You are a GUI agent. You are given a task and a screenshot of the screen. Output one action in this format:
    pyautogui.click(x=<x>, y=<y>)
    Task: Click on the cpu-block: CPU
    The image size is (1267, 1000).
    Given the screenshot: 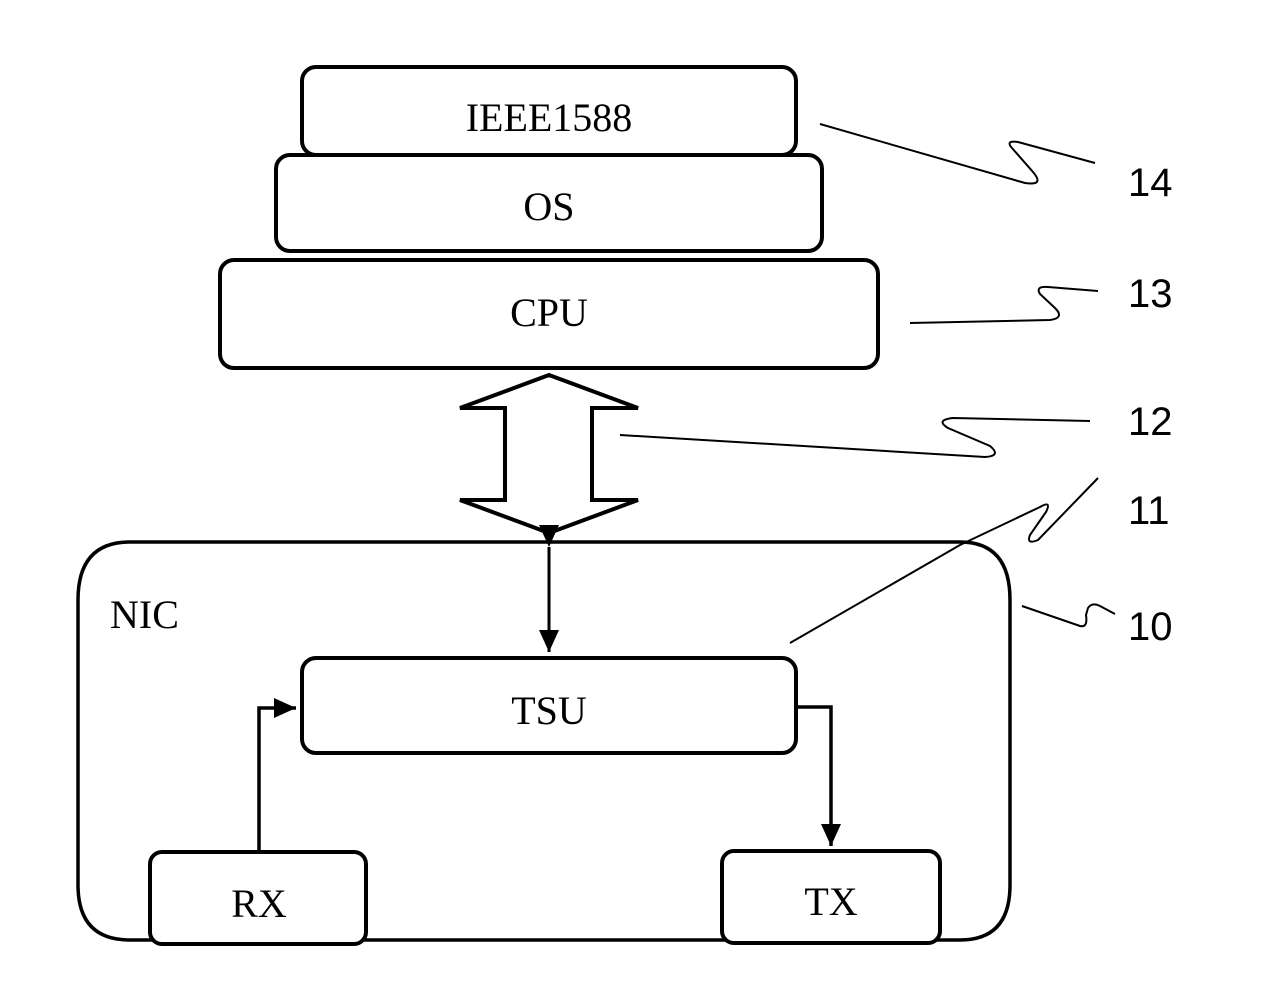 What is the action you would take?
    pyautogui.click(x=549, y=314)
    